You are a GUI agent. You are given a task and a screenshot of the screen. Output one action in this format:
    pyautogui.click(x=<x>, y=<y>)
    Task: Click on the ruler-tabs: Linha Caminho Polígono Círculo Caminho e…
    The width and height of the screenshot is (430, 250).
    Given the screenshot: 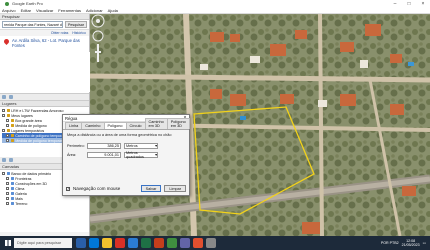 What is the action you would take?
    pyautogui.click(x=126, y=124)
    